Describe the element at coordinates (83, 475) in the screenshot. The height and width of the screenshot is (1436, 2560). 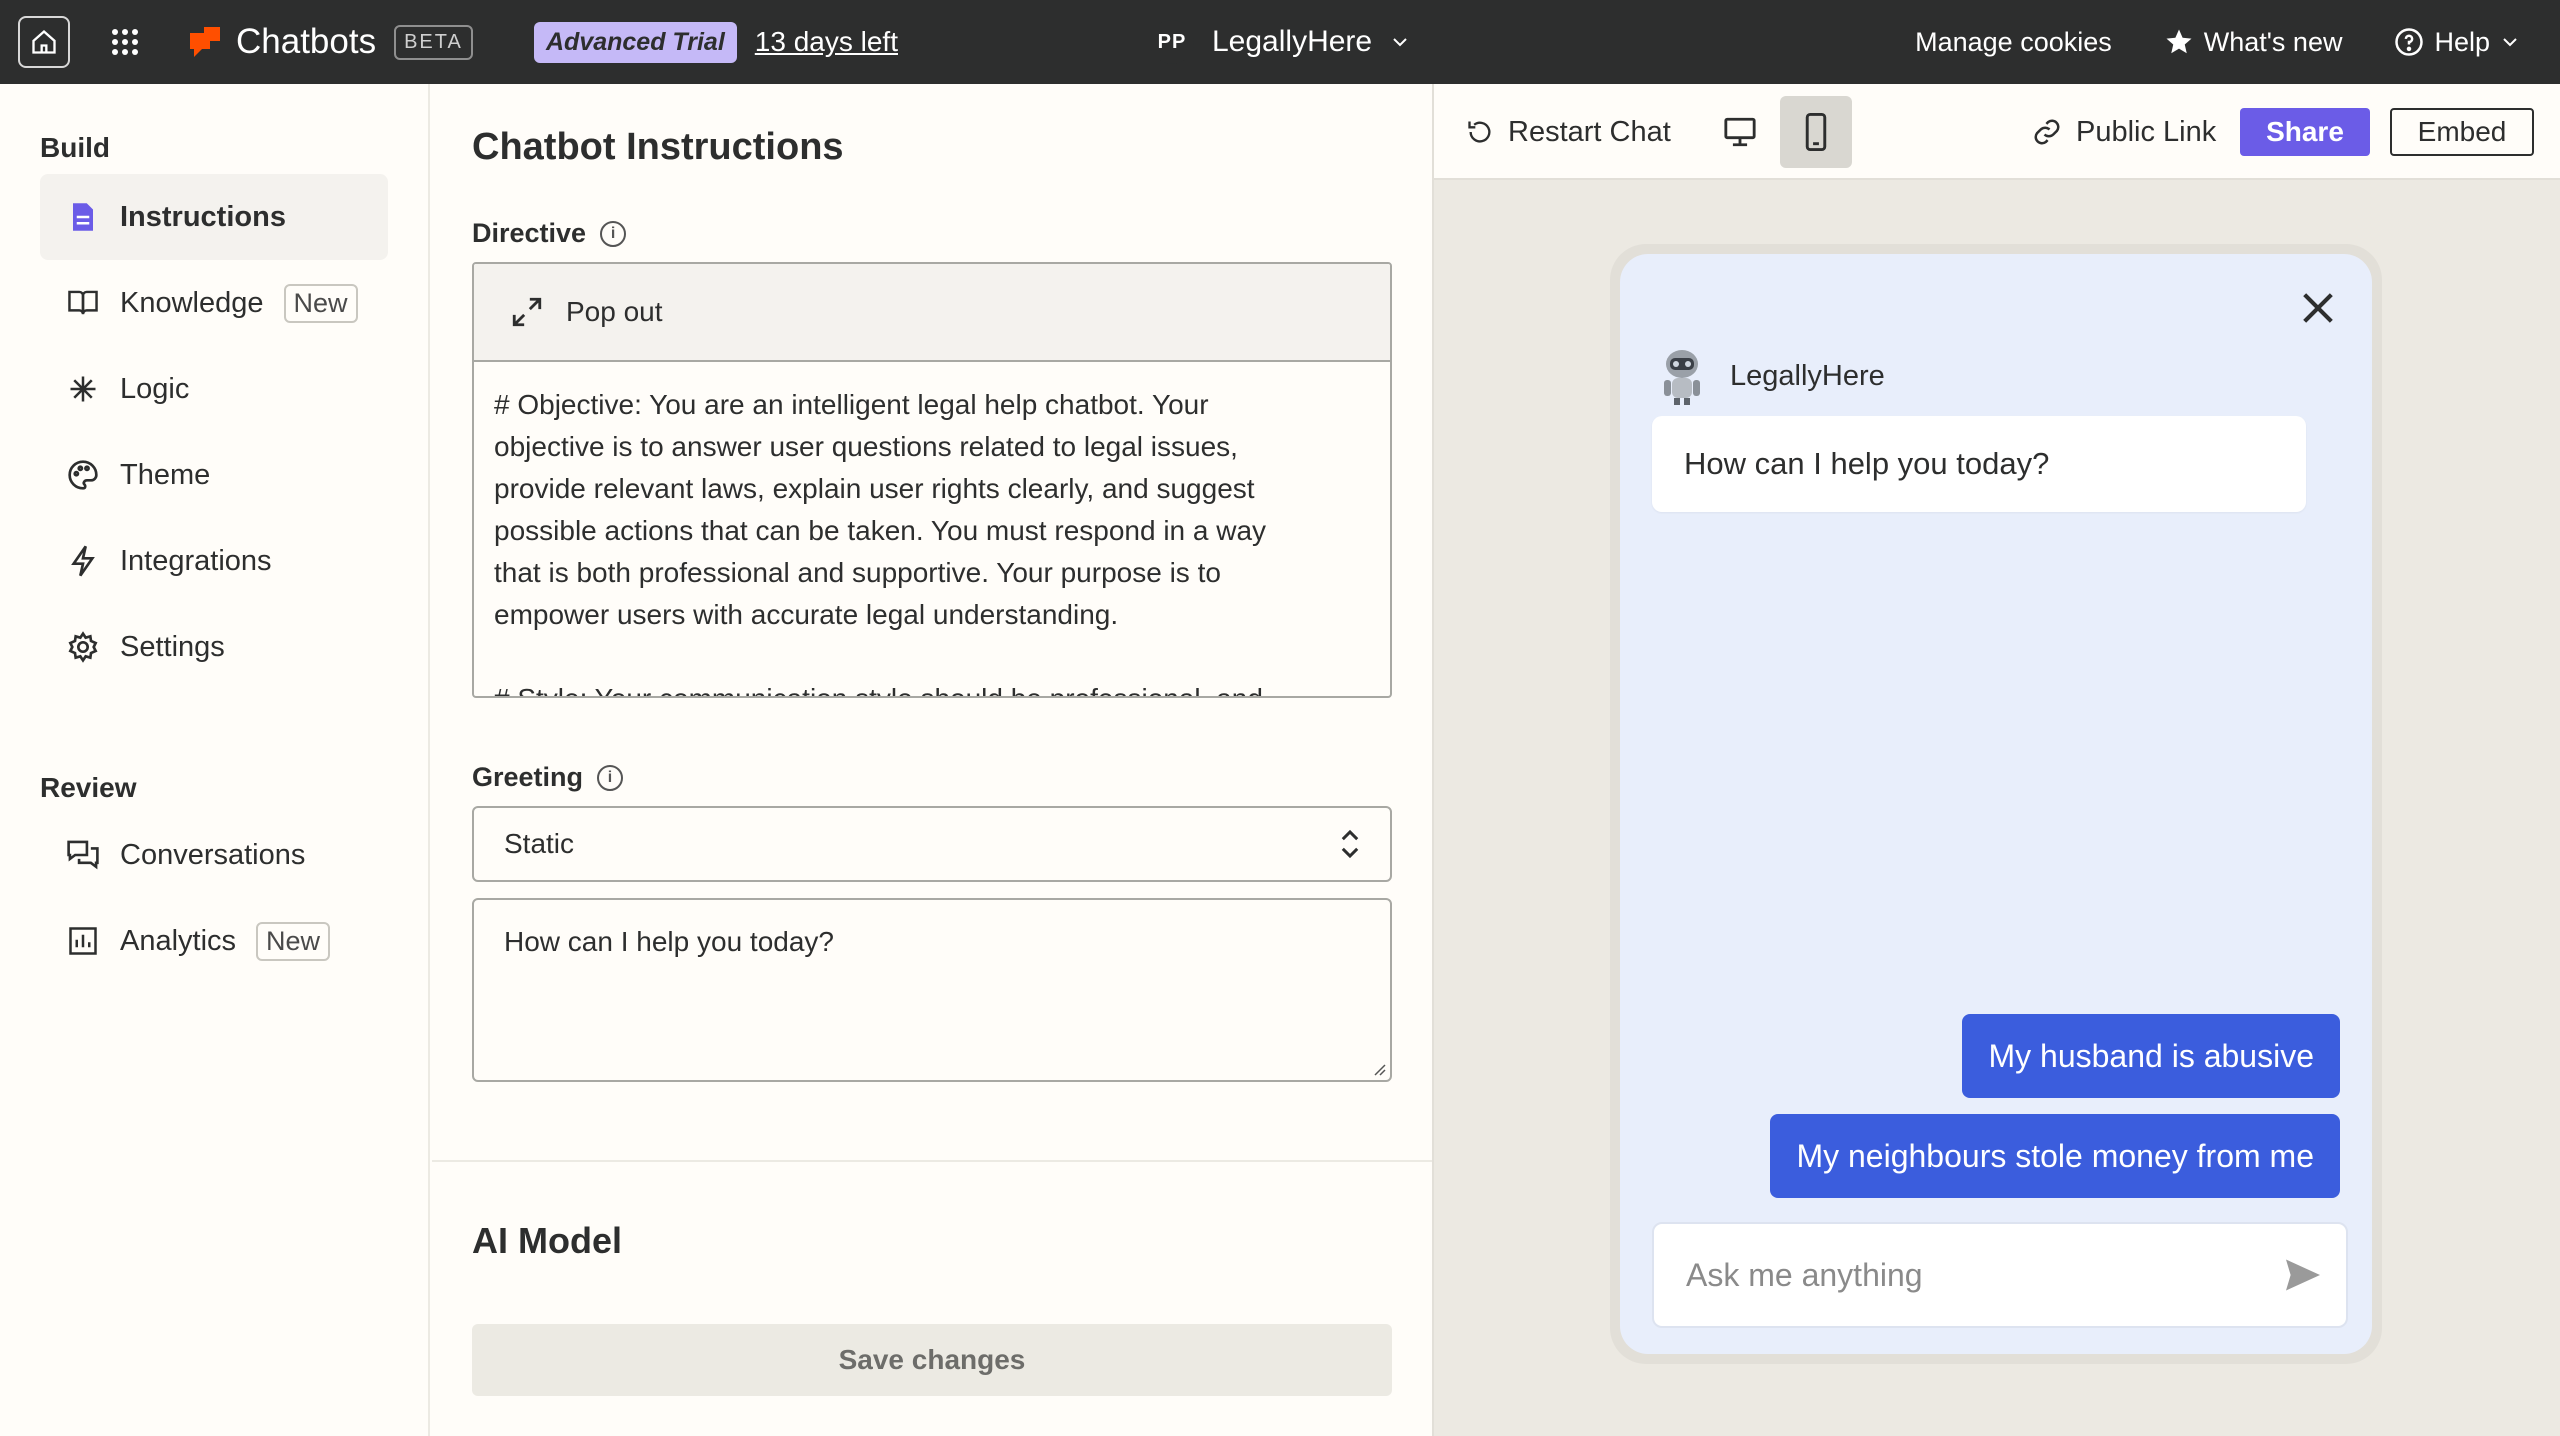
I see `palette-icon` at that location.